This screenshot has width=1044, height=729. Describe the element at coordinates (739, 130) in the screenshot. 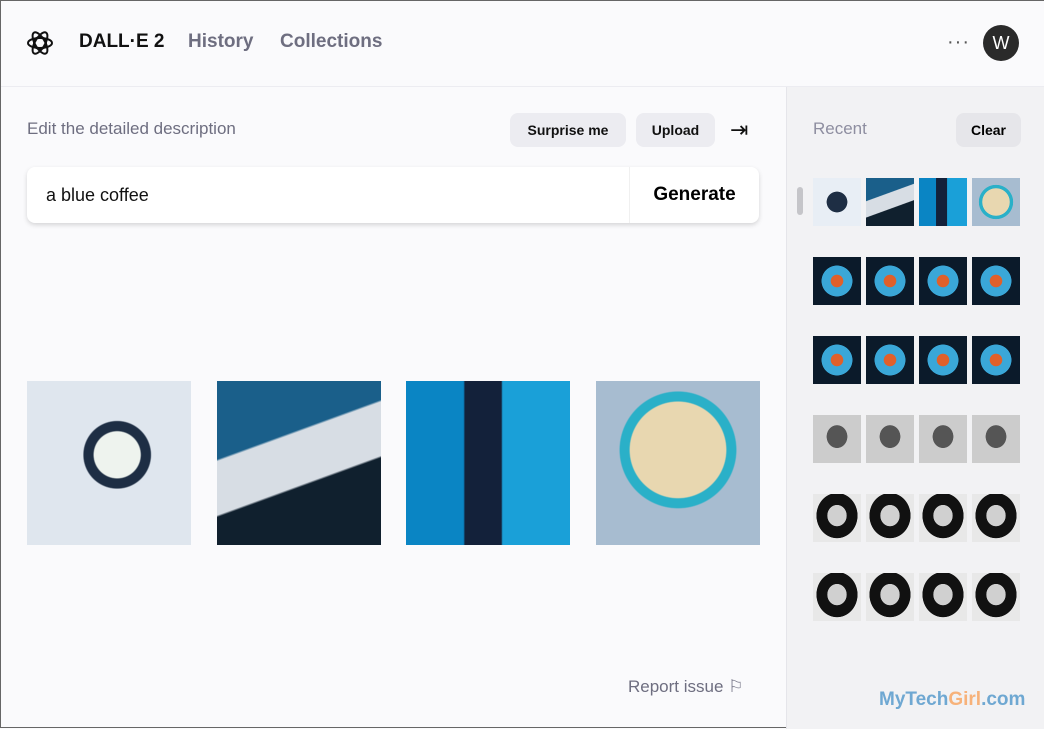

I see `collapse-sidebar-icon: ⇥` at that location.